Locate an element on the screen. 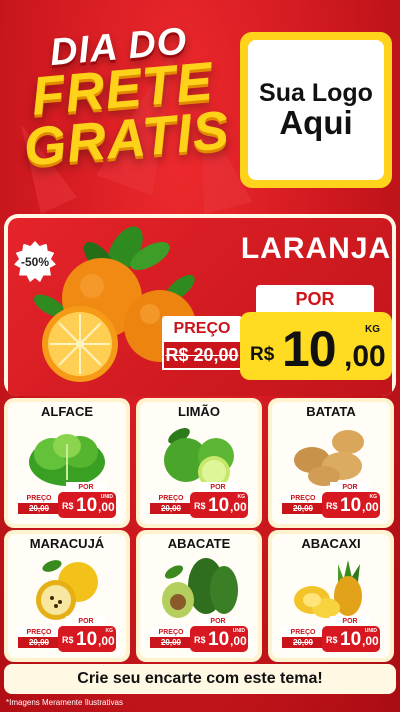 The width and height of the screenshot is (400, 712). product-card-batata: BATATA PREÇO 20,00 POR R$ 10 ,00 KG is located at coordinates (331, 463).